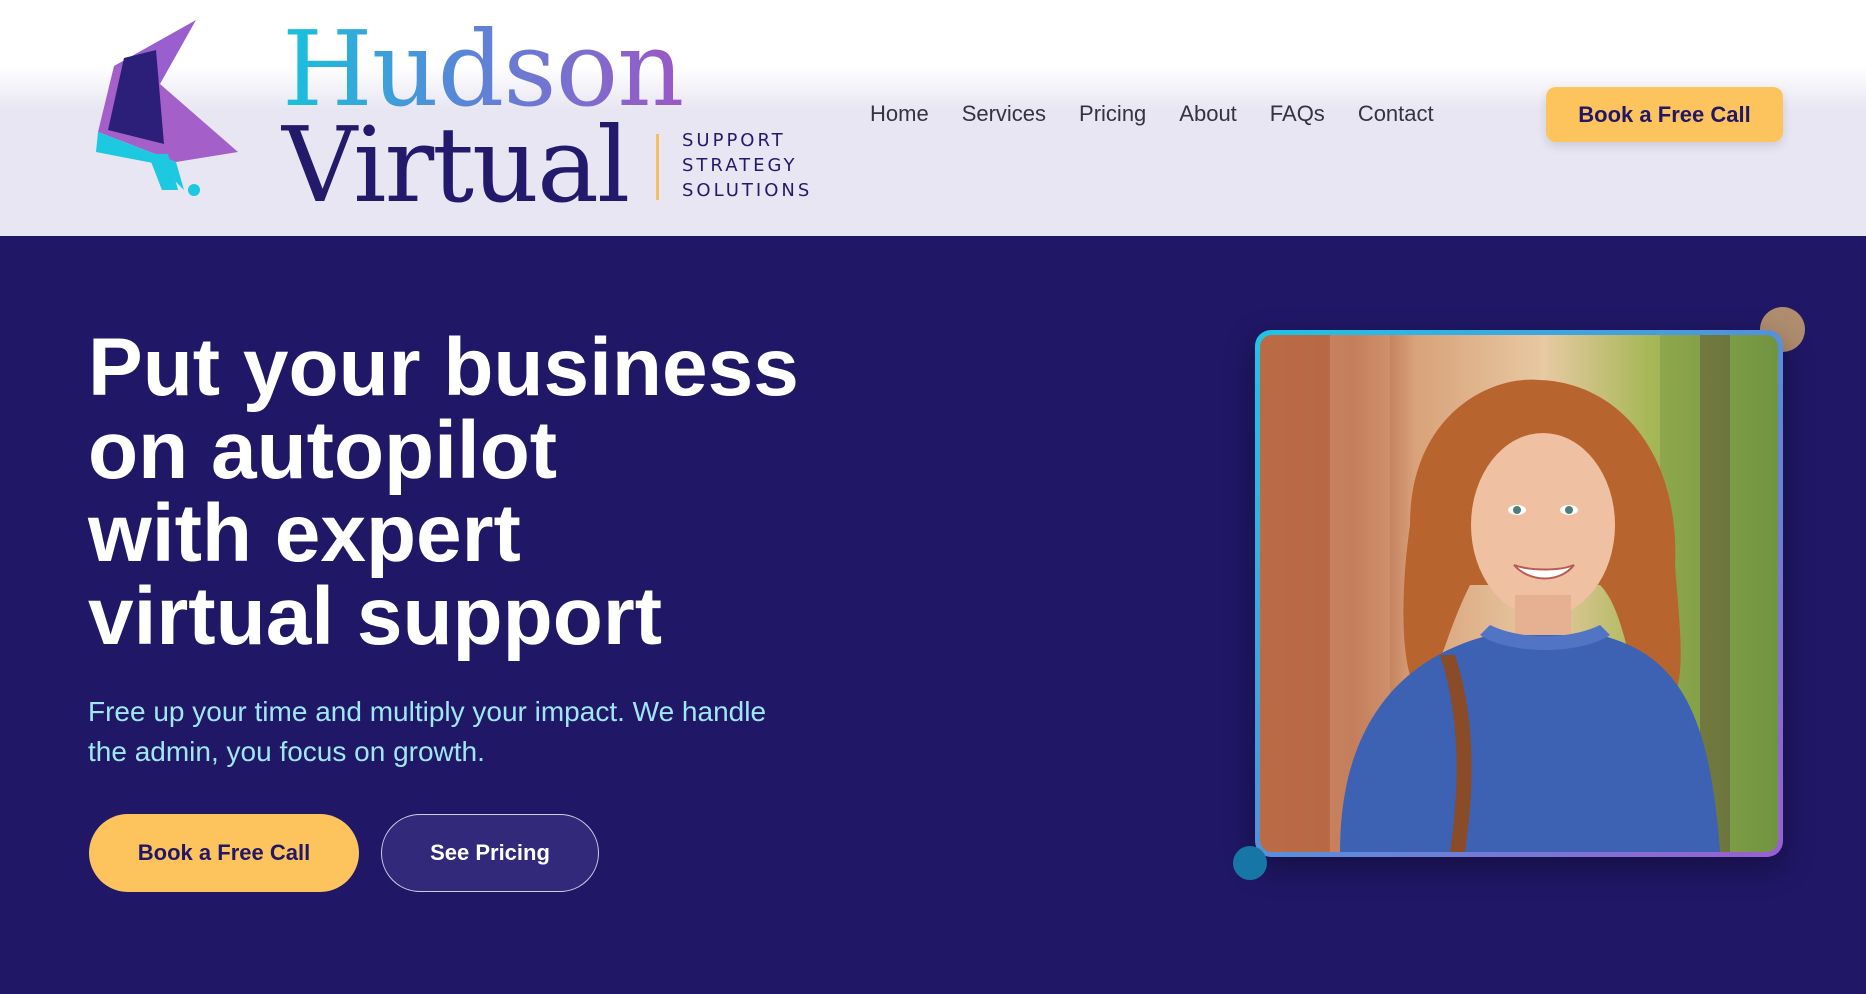 This screenshot has width=1866, height=994. I want to click on nav-home: Home, so click(899, 114).